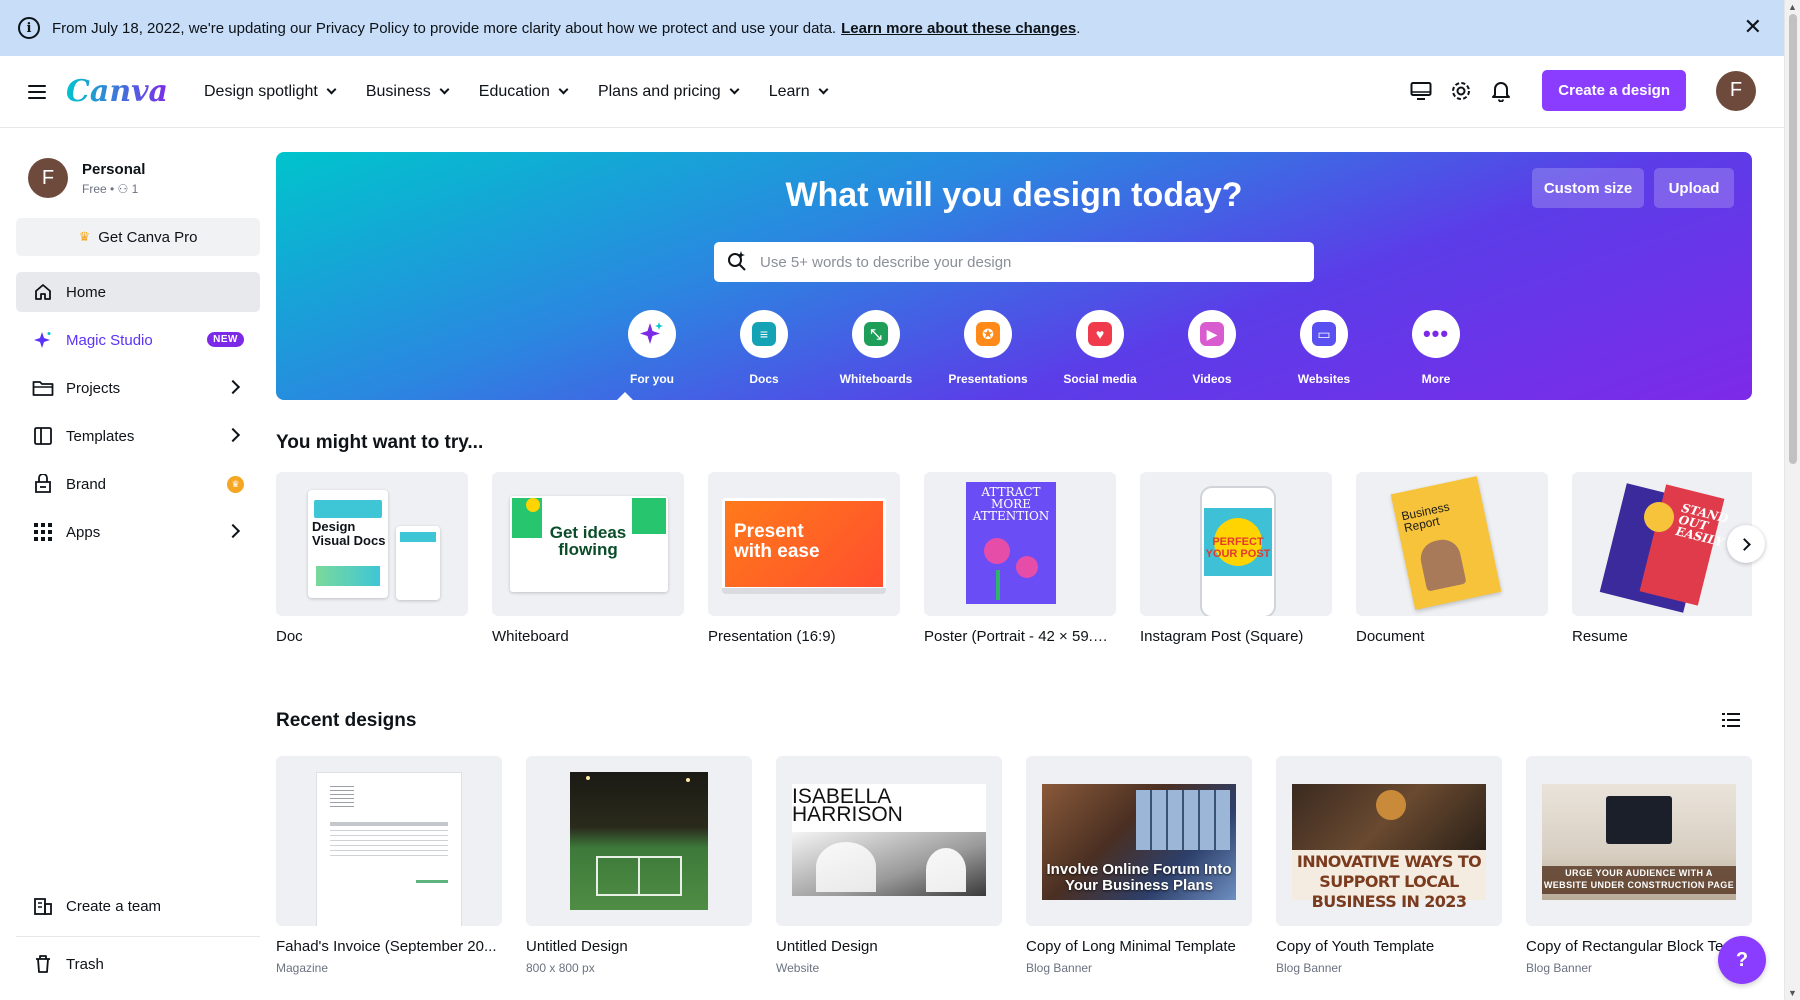 The image size is (1800, 1000). I want to click on category-label: For you, so click(652, 379).